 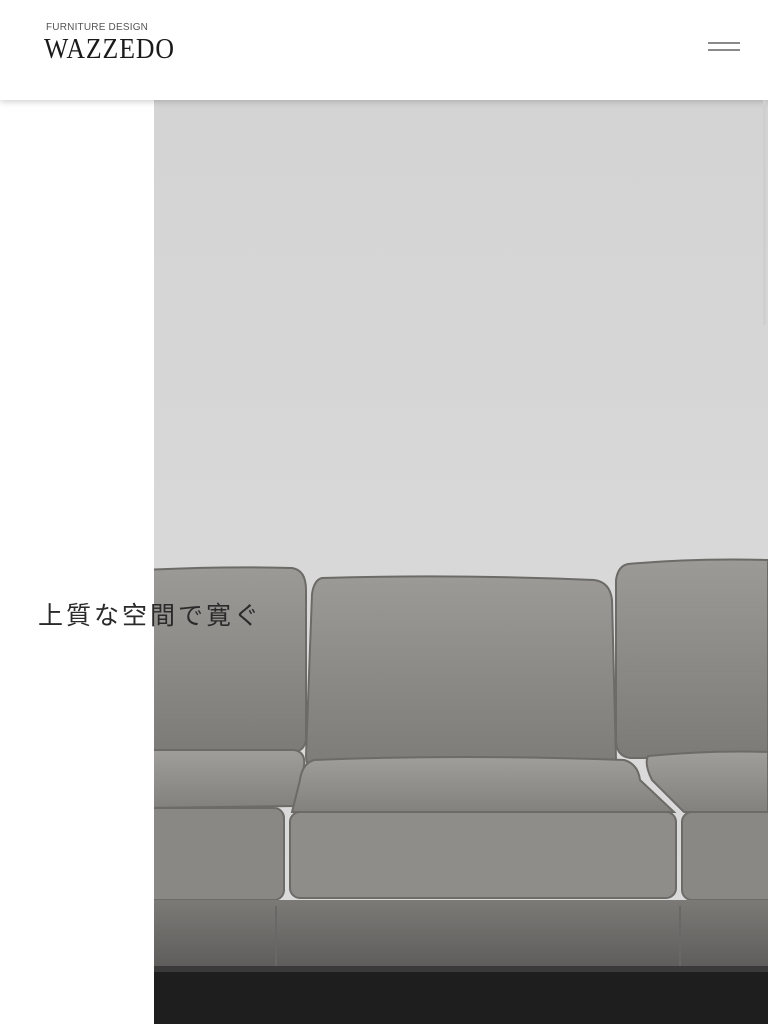 What do you see at coordinates (461, 674) in the screenshot?
I see `back-cushion-center` at bounding box center [461, 674].